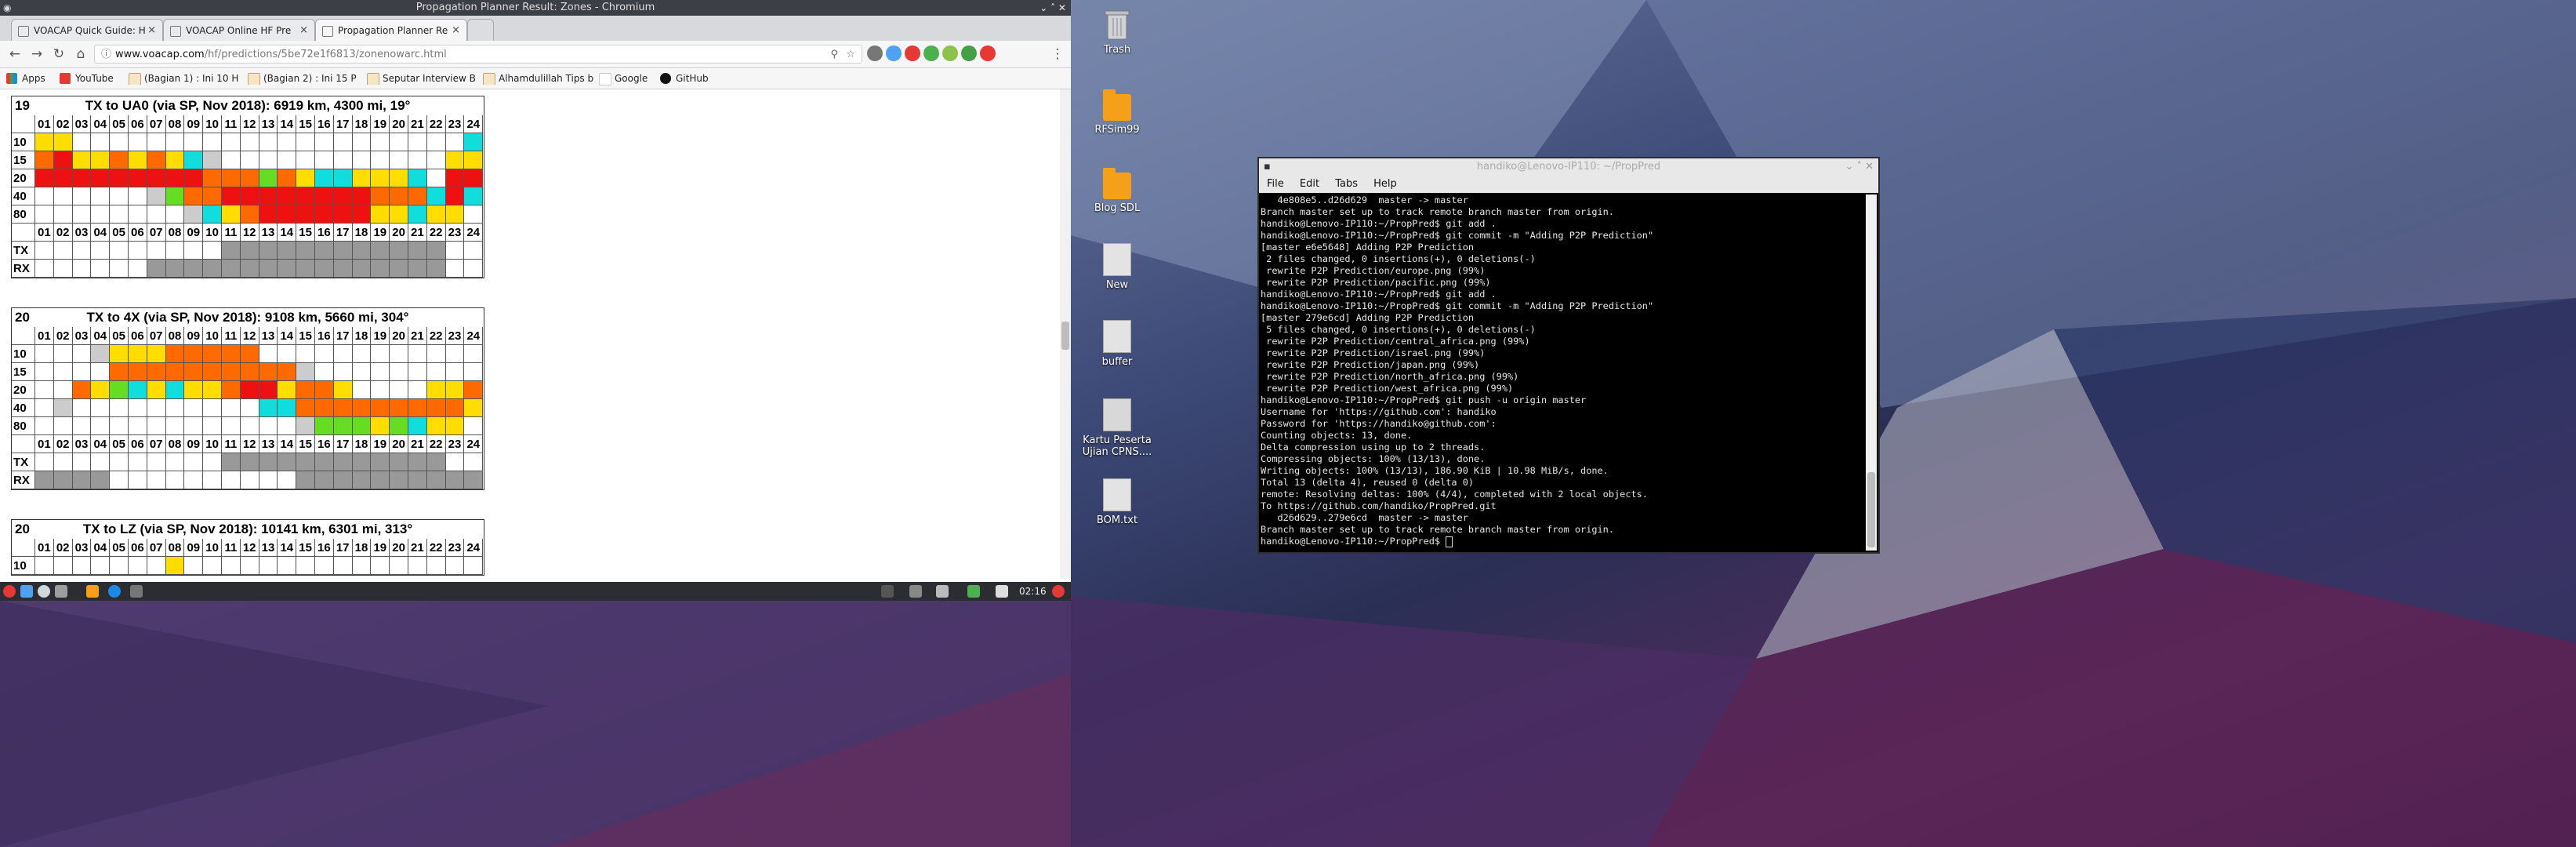 This screenshot has height=847, width=2576. Describe the element at coordinates (916, 591) in the screenshot. I see `clipboard-icon` at that location.